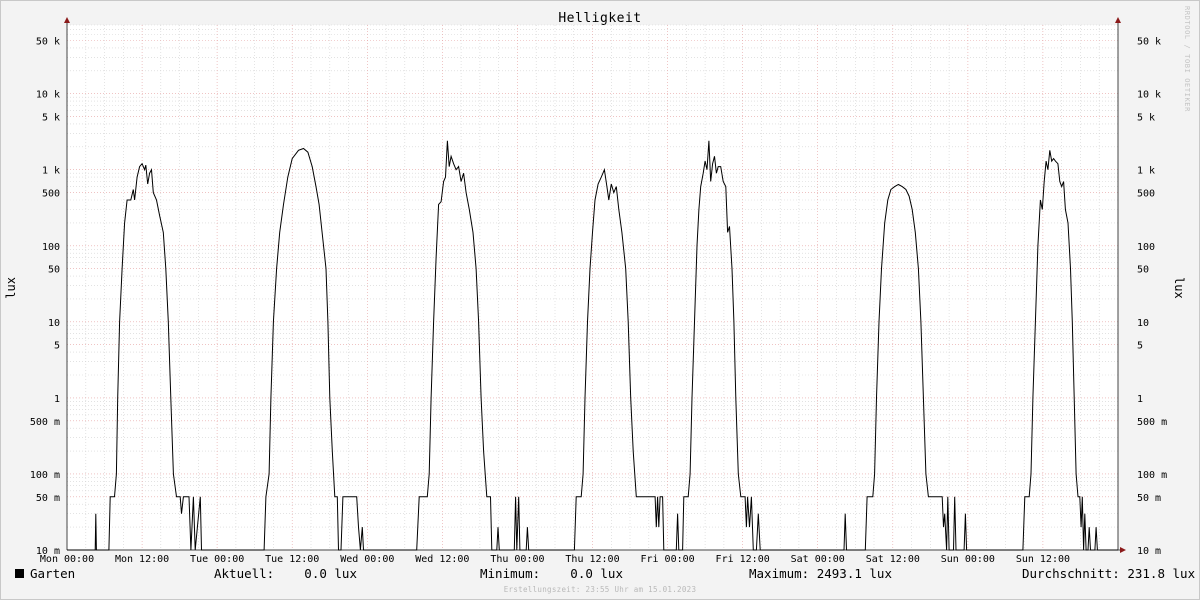  Describe the element at coordinates (48, 42) in the screenshot. I see `y-tick-label-left: 50 k` at that location.